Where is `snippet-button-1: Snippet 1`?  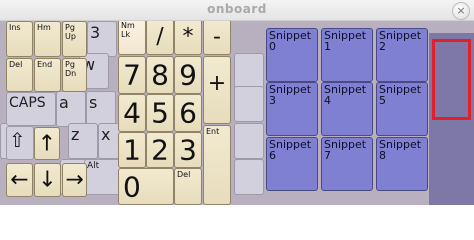
snippet-button-1: Snippet 1 is located at coordinates (347, 55).